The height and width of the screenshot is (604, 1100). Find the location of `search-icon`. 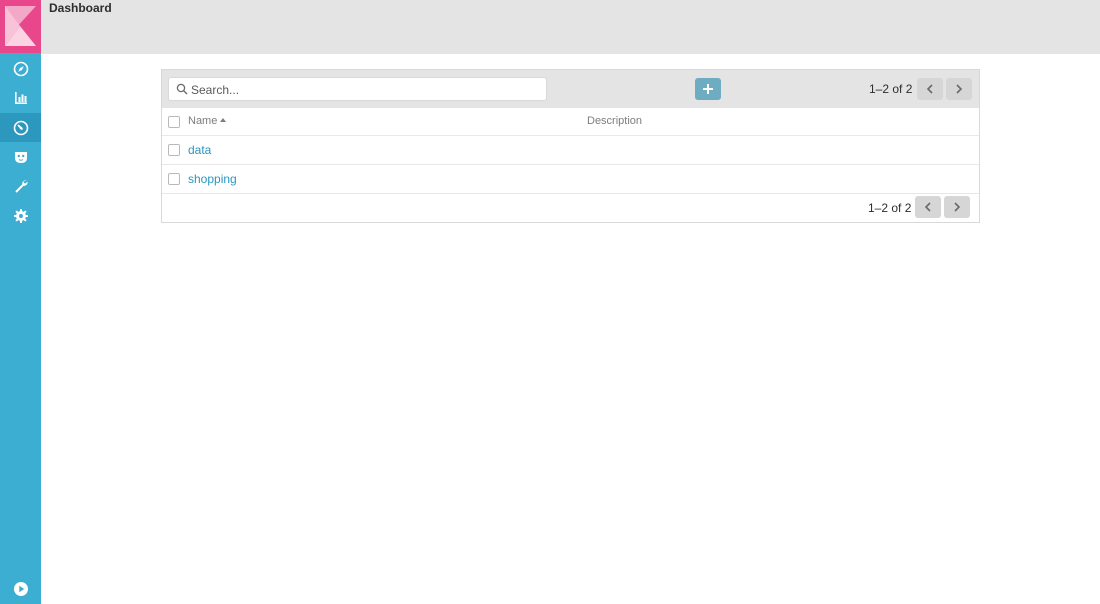

search-icon is located at coordinates (182, 89).